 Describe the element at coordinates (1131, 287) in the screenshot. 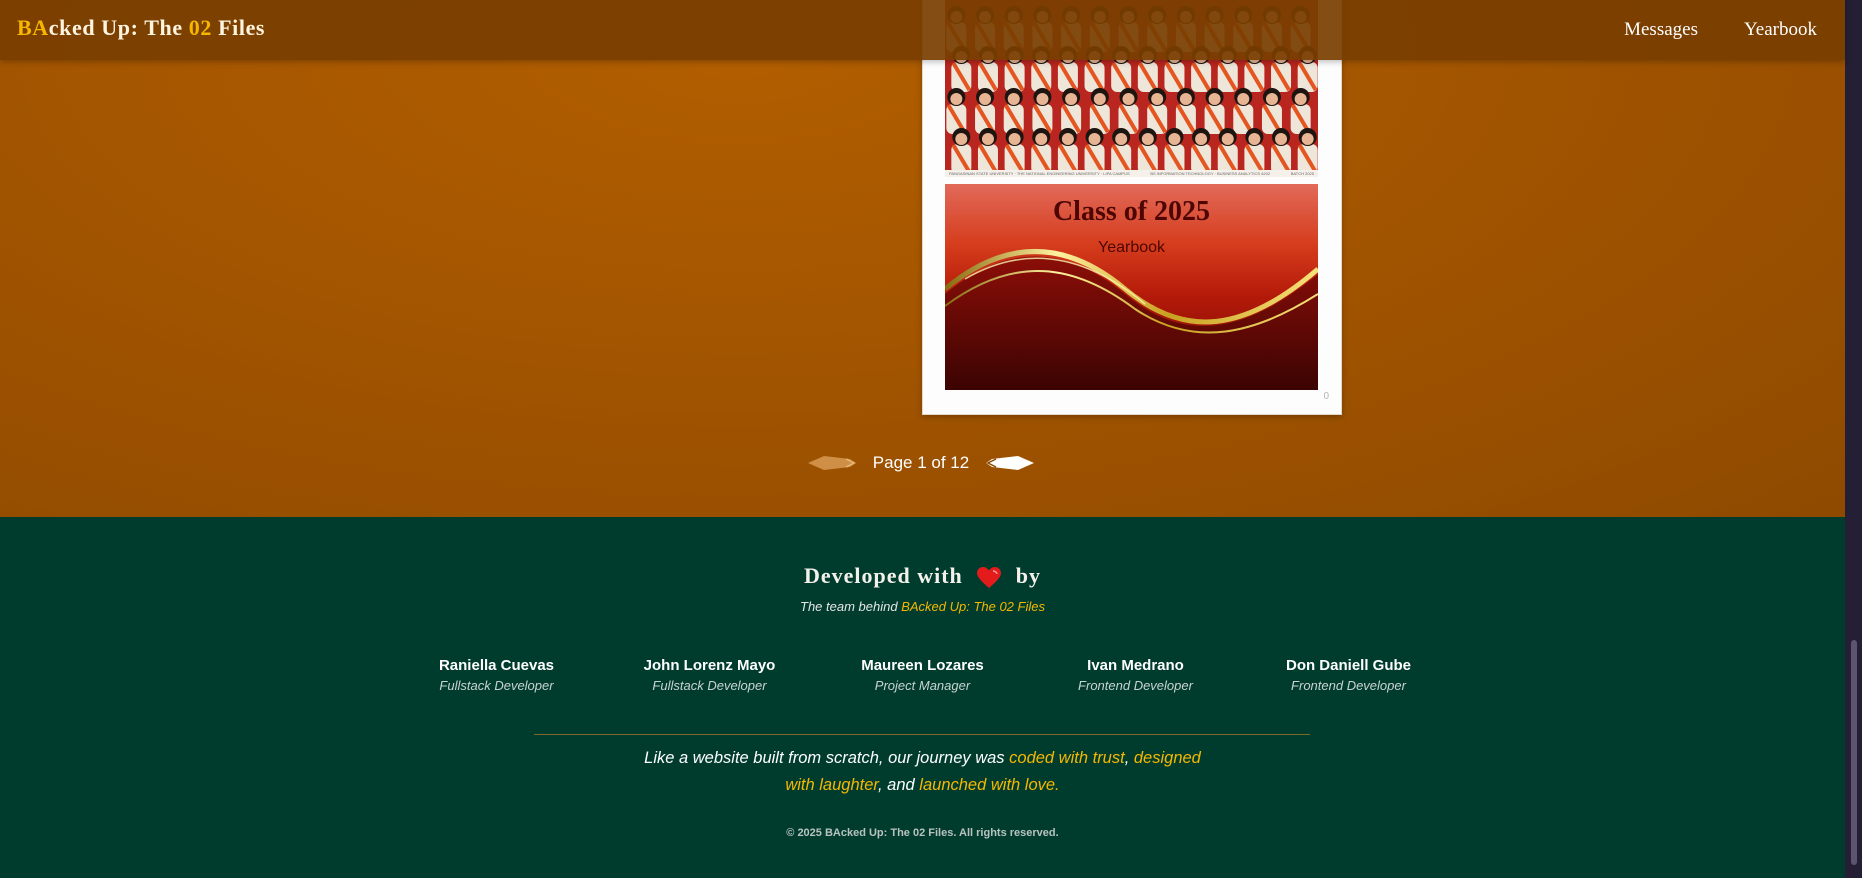

I see `yearbook-cover: Class of 2025 Yearbook` at that location.